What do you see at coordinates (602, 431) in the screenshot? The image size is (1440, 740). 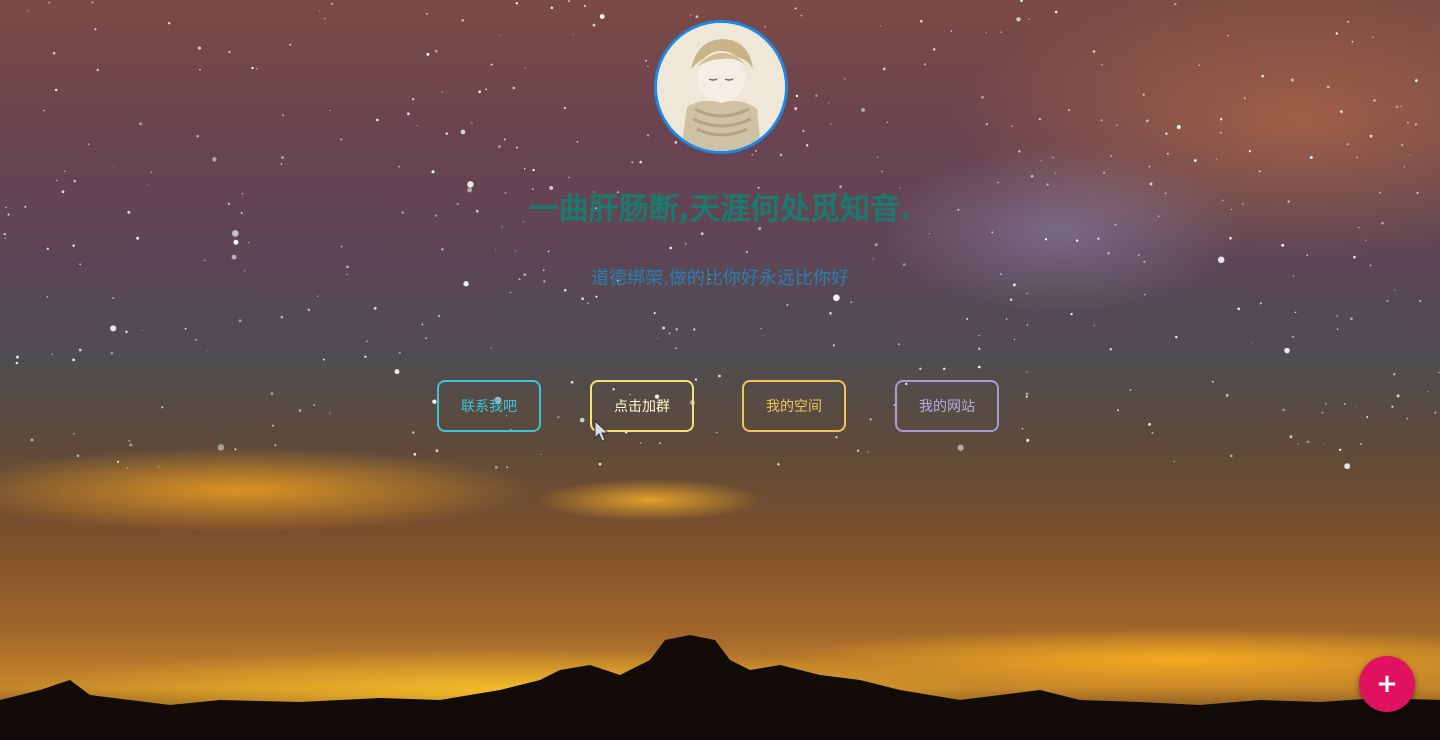 I see `mouse-pointer-icon` at bounding box center [602, 431].